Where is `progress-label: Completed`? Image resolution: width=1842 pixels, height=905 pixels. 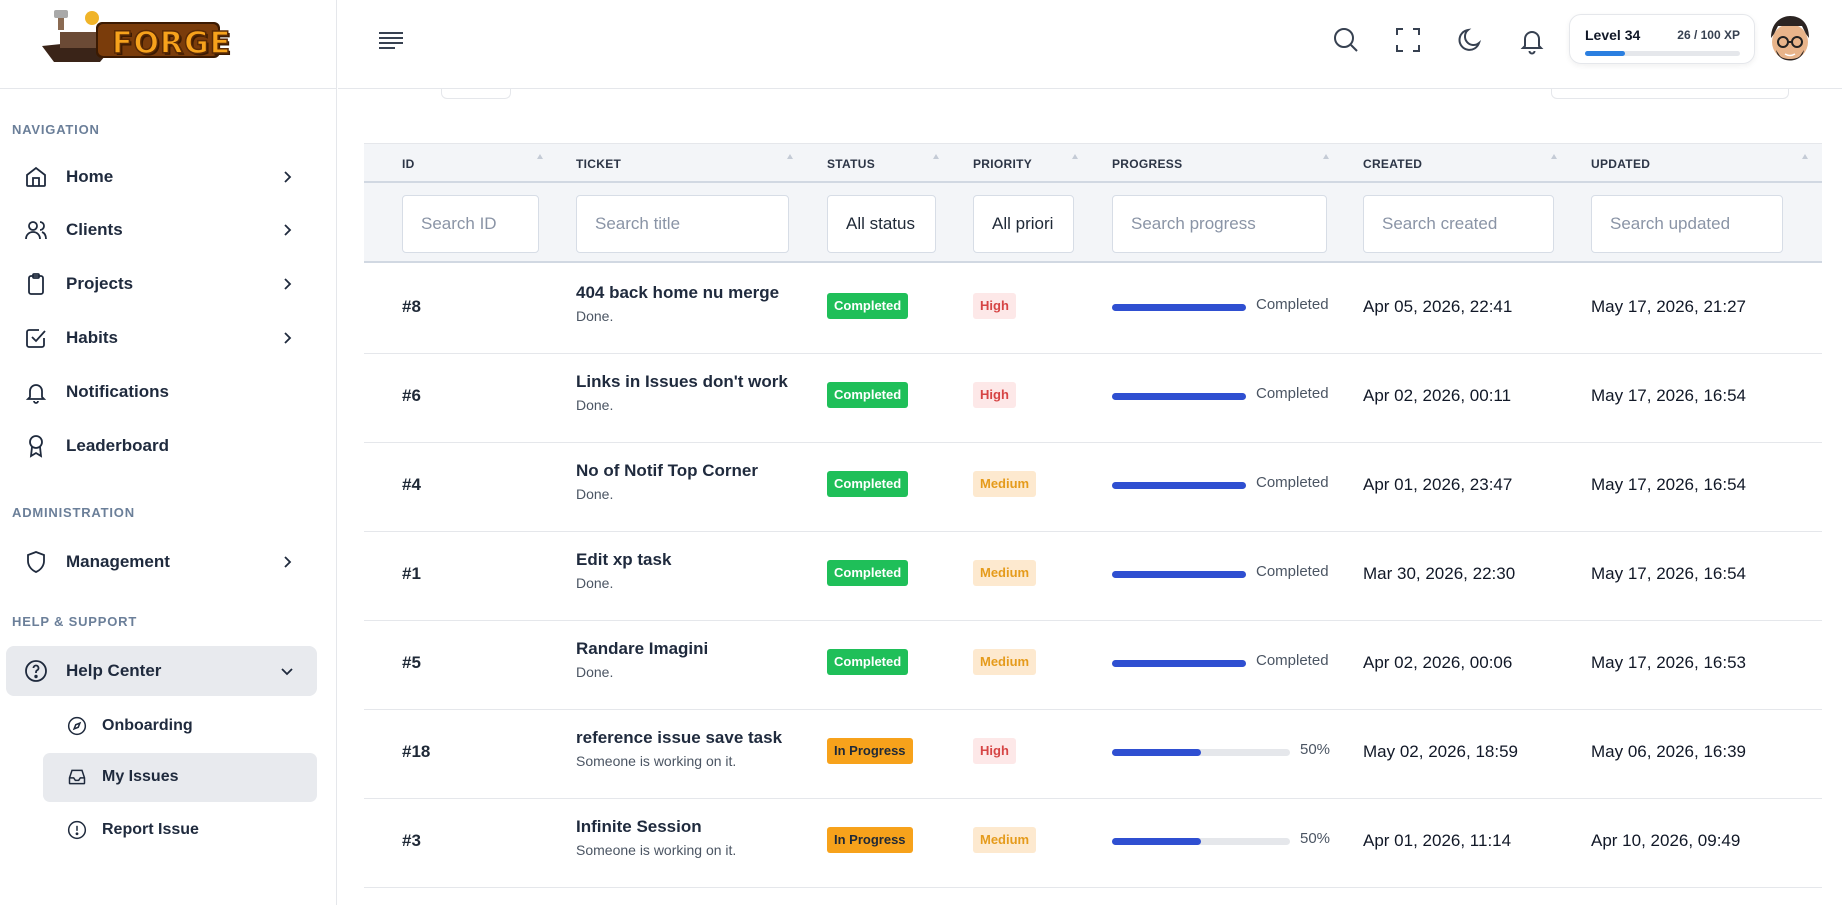
progress-label: Completed is located at coordinates (1292, 393).